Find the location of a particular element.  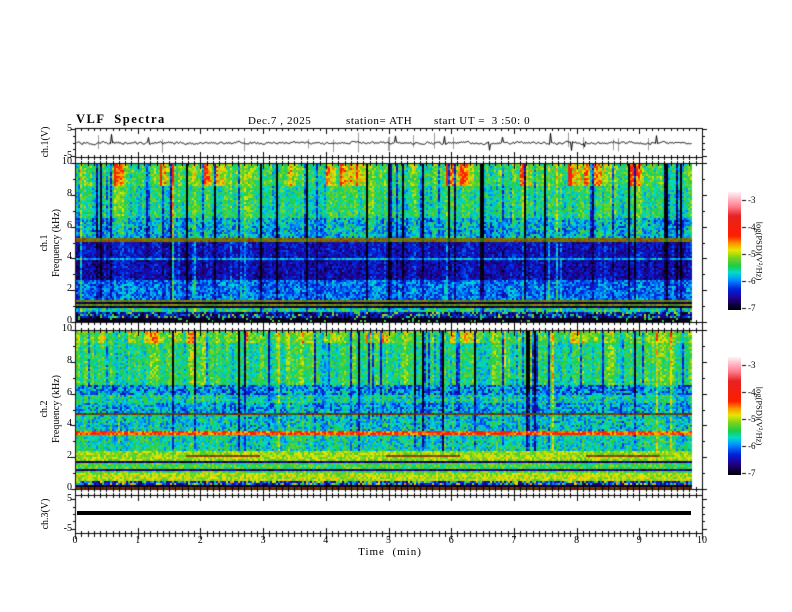

header-start-ut: start UT = 3 :50: 0 is located at coordinates (482, 121).